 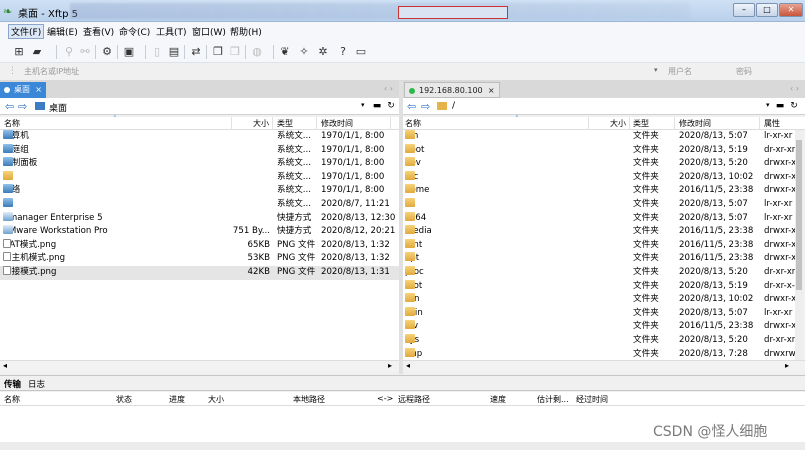 What do you see at coordinates (599, 286) in the screenshot?
I see `file-row: root 文件夹 2020/8/13, 5:19 dr-xr-x---` at bounding box center [599, 286].